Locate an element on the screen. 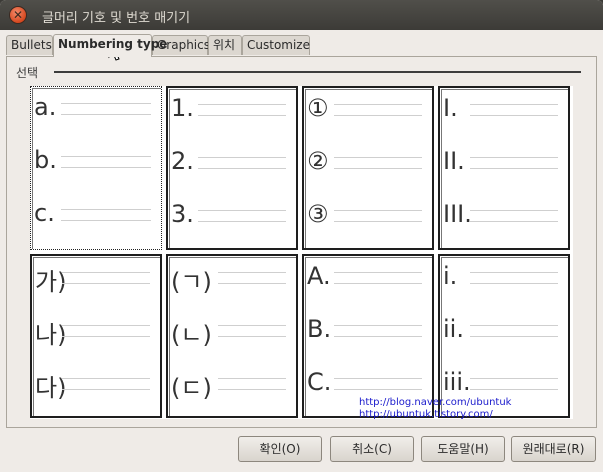 The image size is (603, 472). option-label: ① is located at coordinates (318, 108).